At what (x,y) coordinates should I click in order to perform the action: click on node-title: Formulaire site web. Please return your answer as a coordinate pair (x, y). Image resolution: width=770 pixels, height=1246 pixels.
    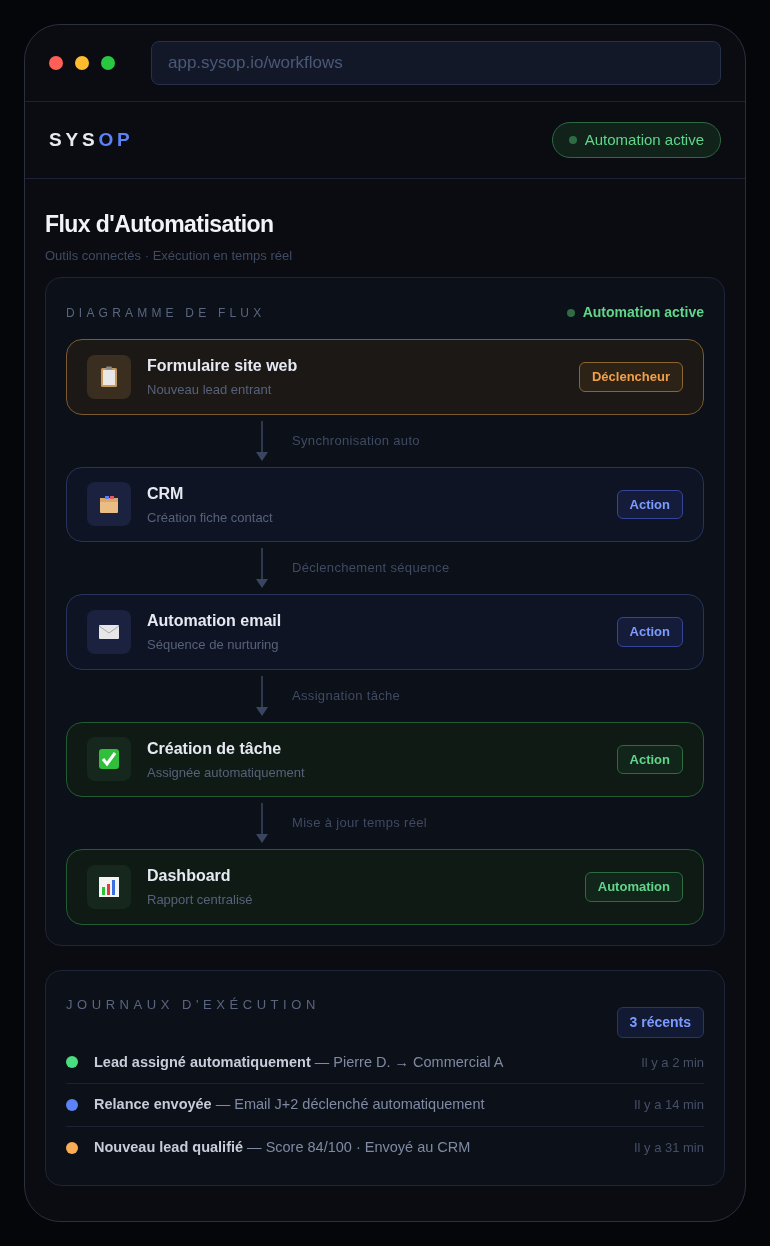
    Looking at the image, I should click on (223, 366).